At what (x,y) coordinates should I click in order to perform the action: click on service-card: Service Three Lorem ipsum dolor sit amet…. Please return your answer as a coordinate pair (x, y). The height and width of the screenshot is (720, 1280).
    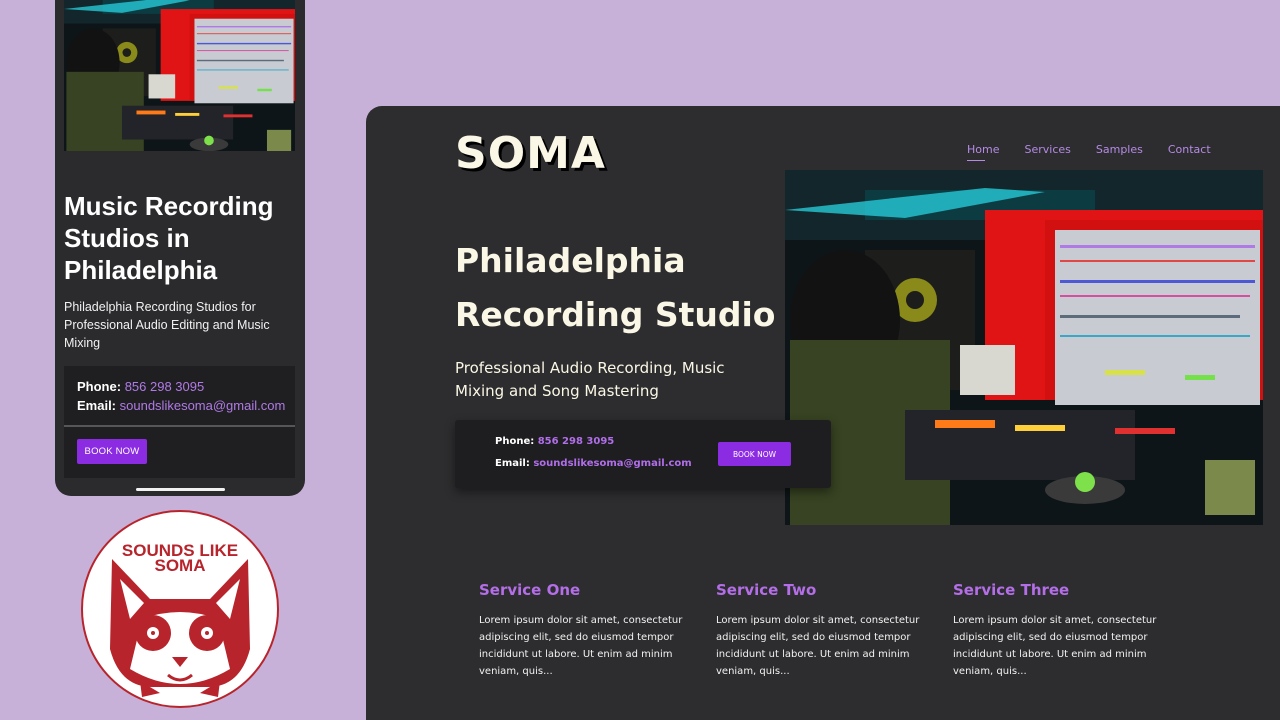
    Looking at the image, I should click on (1060, 630).